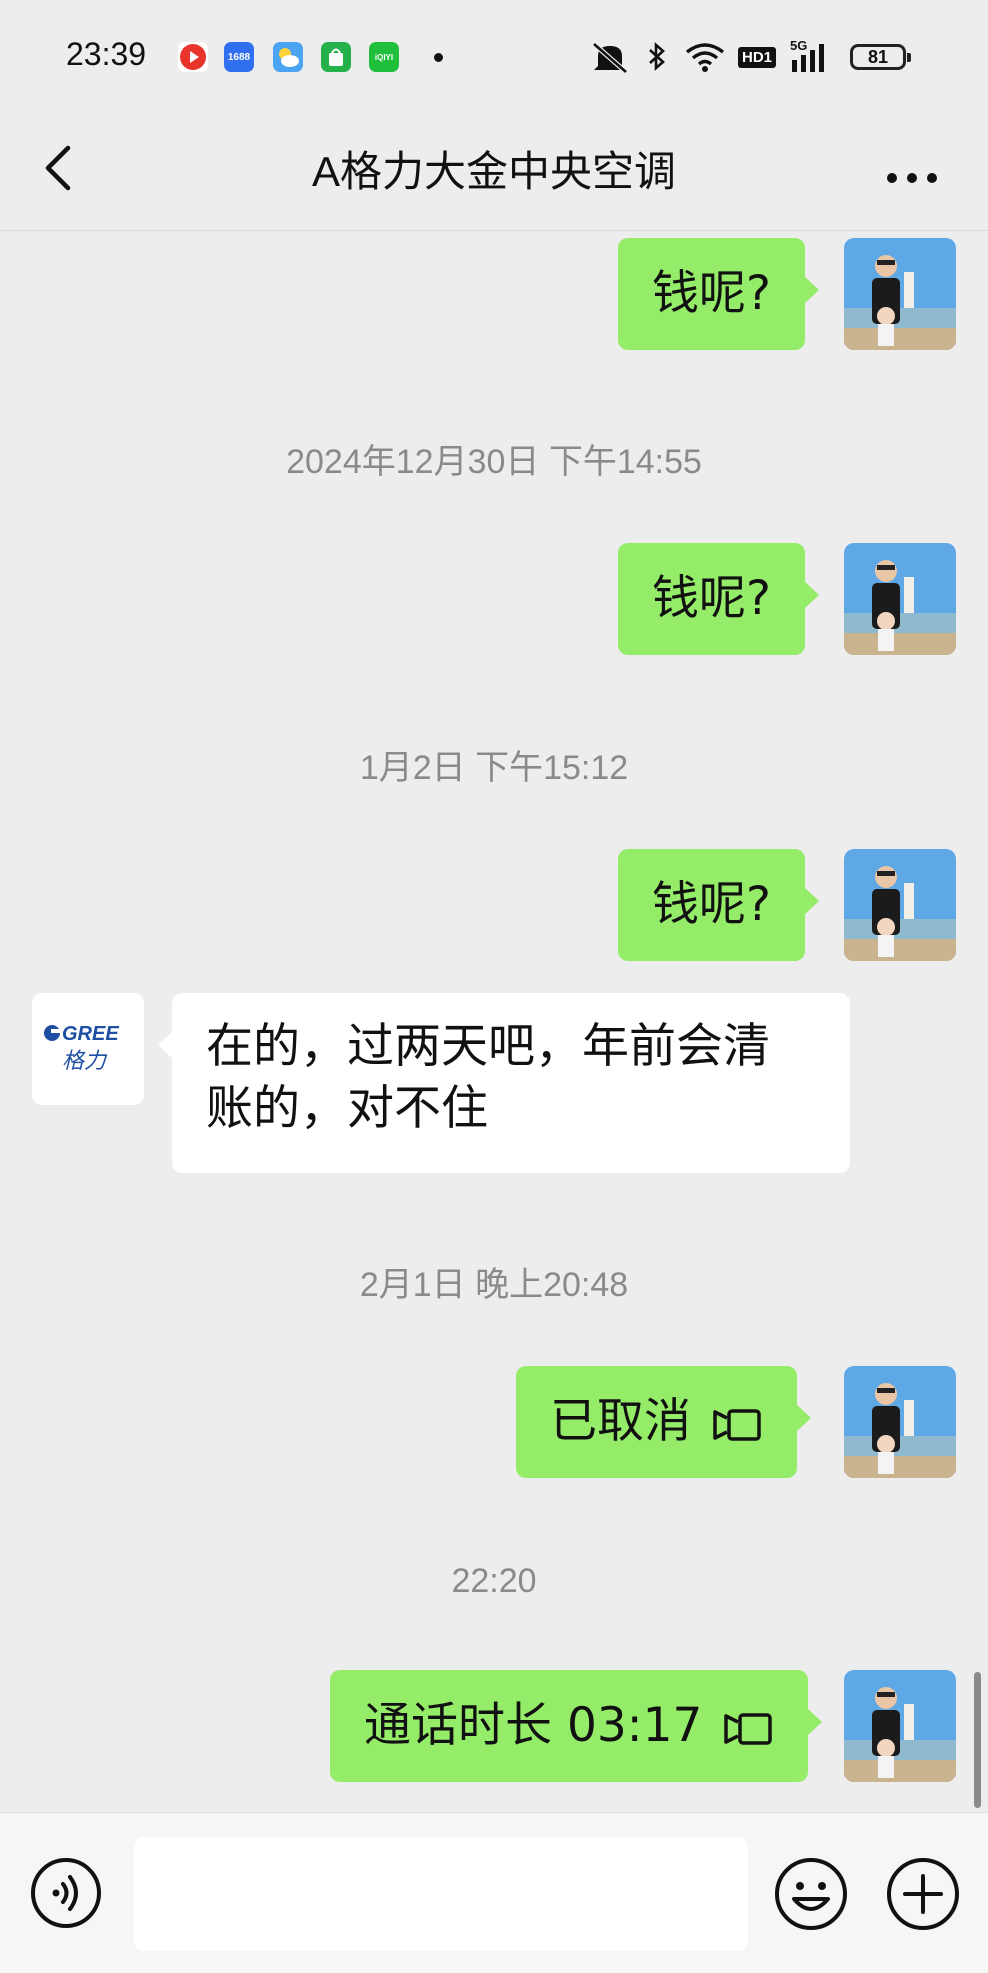 This screenshot has height=1973, width=988. I want to click on call-duration-bubble: 通话时长 03:17, so click(576, 1726).